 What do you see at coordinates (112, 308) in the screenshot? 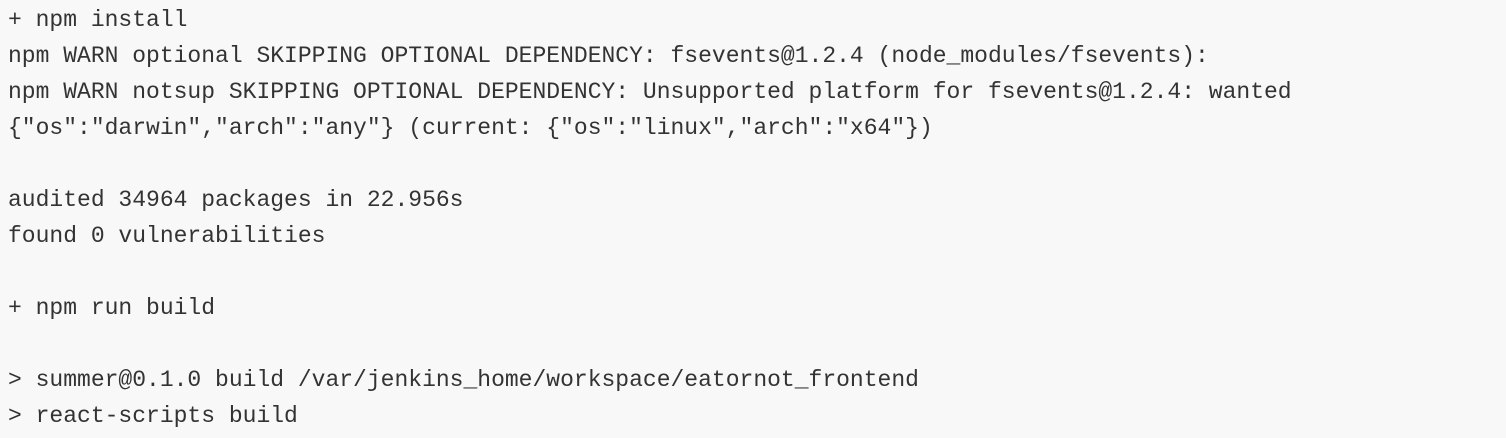
I see `console-line-npm-run-build: + npm run build` at bounding box center [112, 308].